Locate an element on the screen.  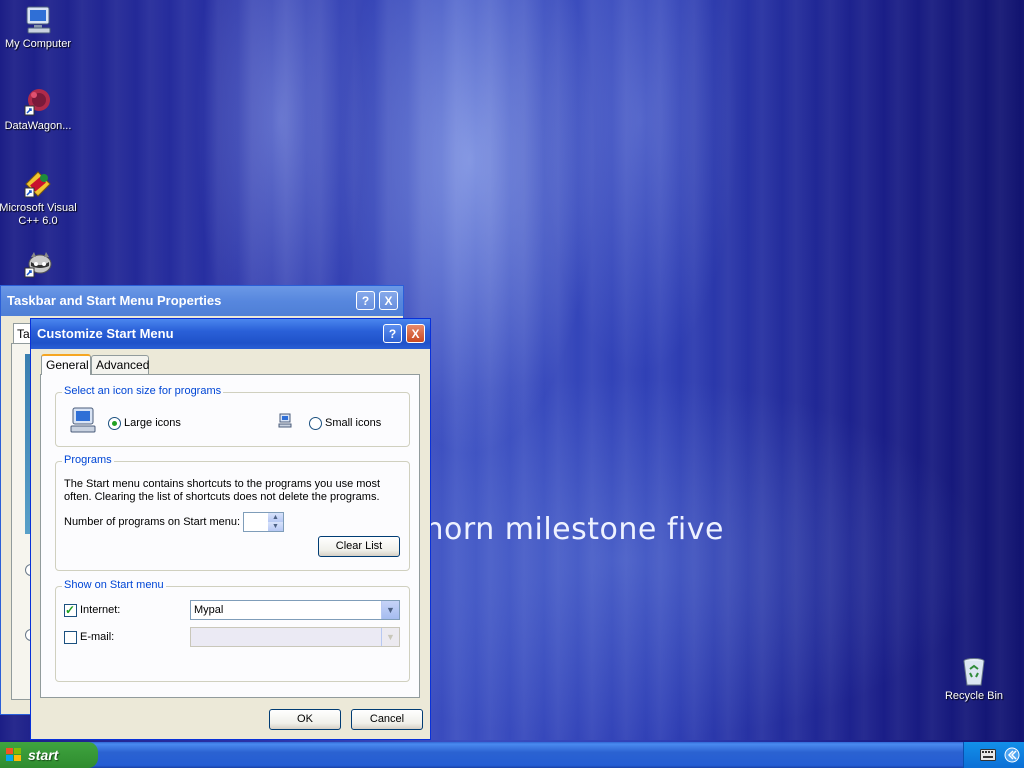
large-icons-radio is located at coordinates (114, 423).